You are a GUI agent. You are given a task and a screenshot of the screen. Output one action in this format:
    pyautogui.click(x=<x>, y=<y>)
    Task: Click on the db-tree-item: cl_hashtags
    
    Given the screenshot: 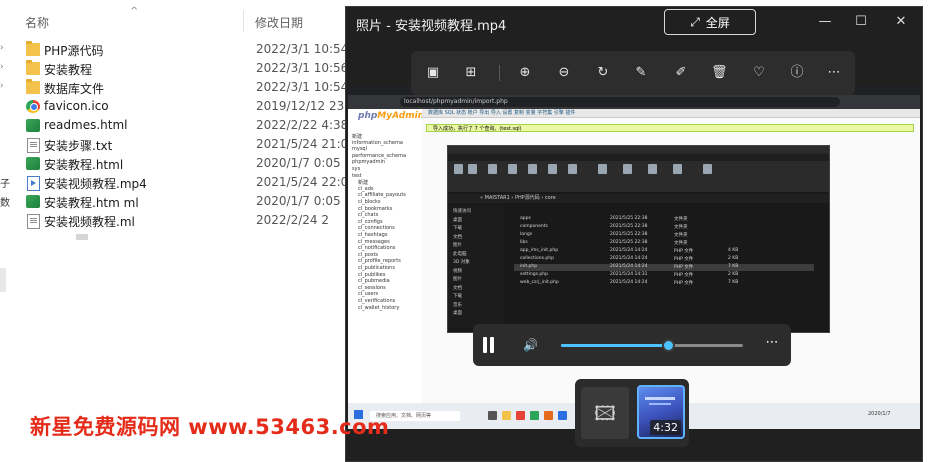 What is the action you would take?
    pyautogui.click(x=372, y=235)
    